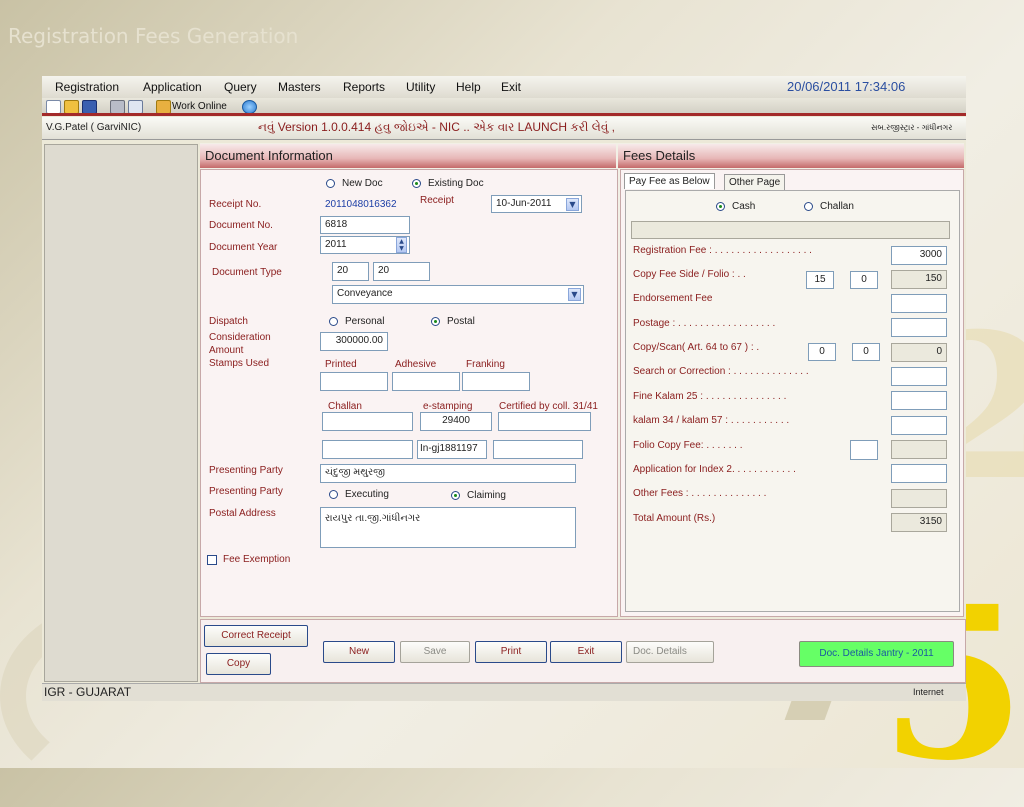  I want to click on other-fees-label: Other Fees : . . . . . . . . . . . . . ., so click(700, 493).